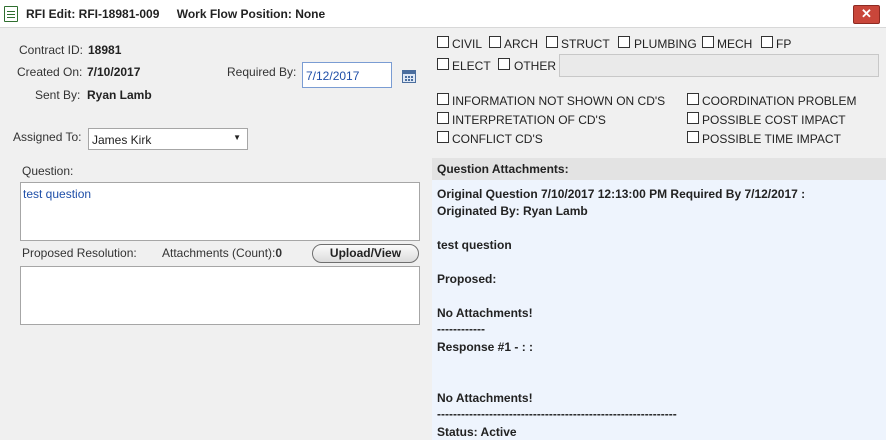  Describe the element at coordinates (168, 139) in the screenshot. I see `assigned-to-select: James Kirk ▼` at that location.